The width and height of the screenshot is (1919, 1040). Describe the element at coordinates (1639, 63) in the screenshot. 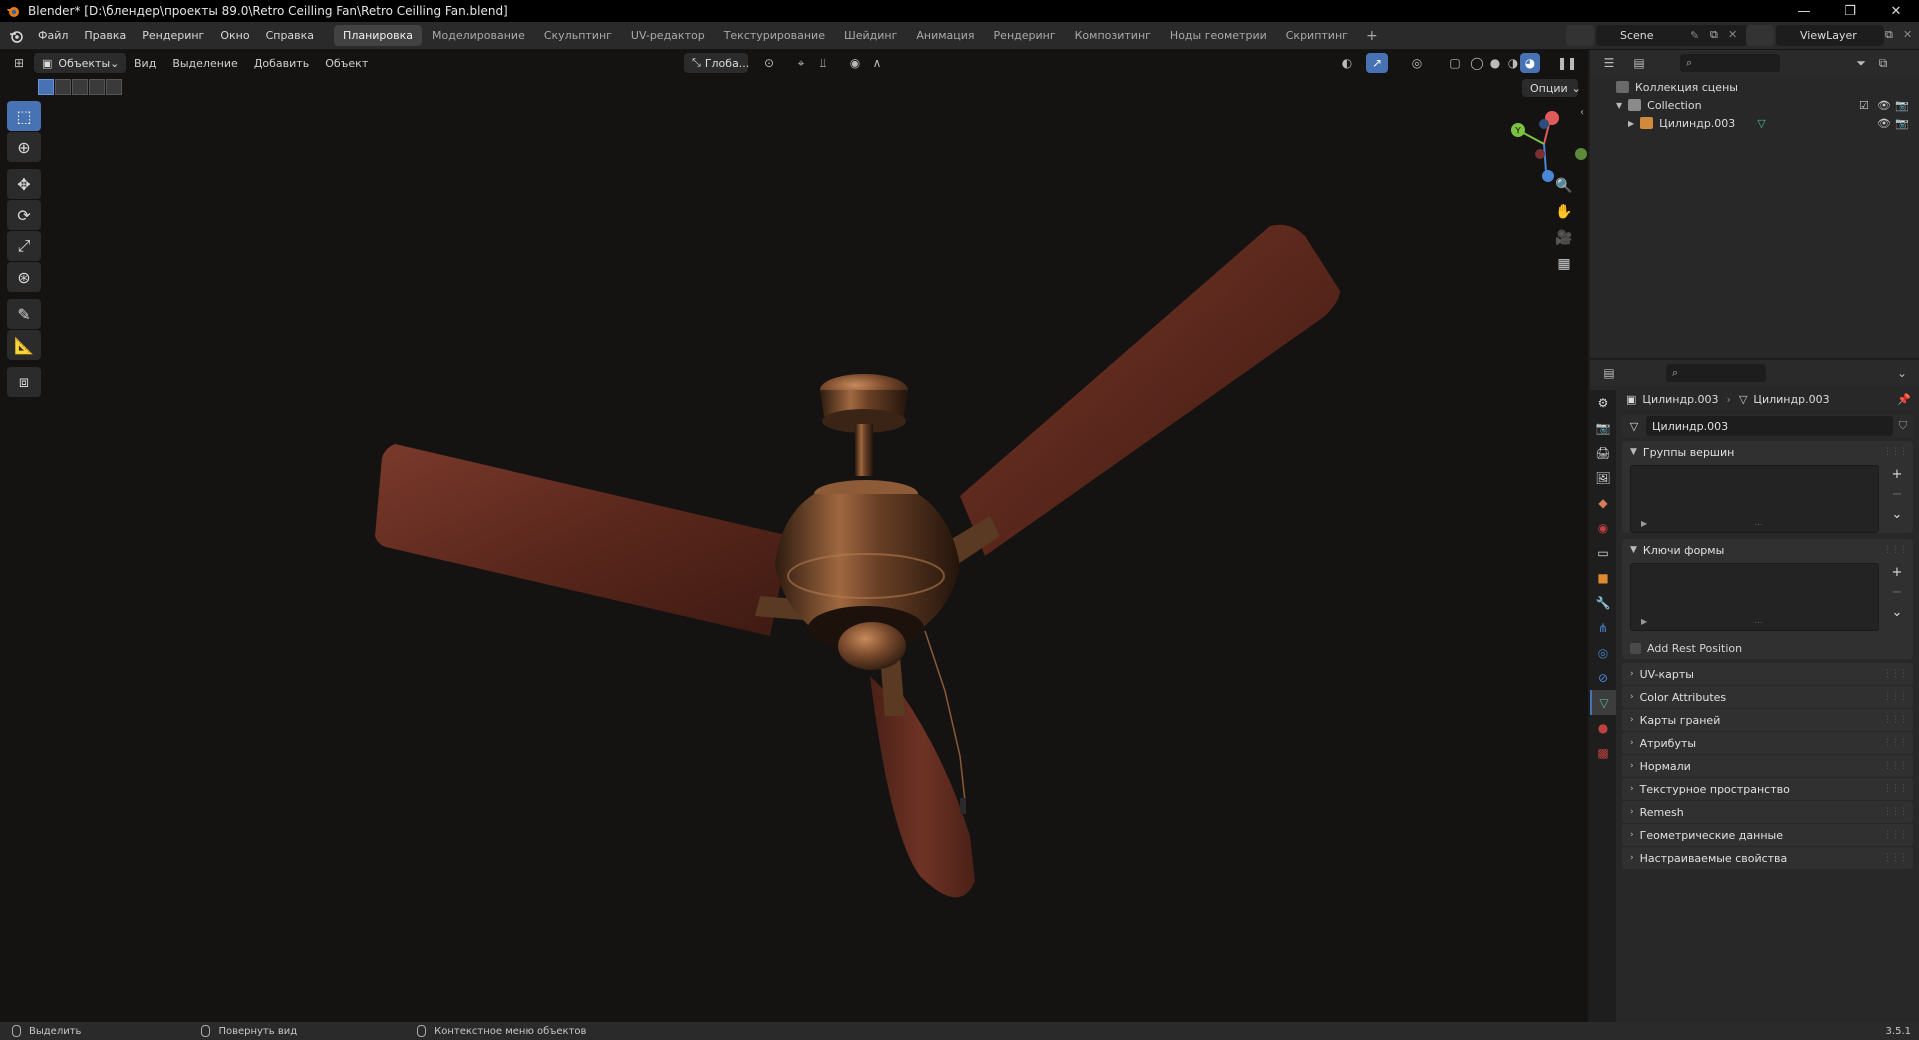

I see `display-mode-icon: ▤` at that location.